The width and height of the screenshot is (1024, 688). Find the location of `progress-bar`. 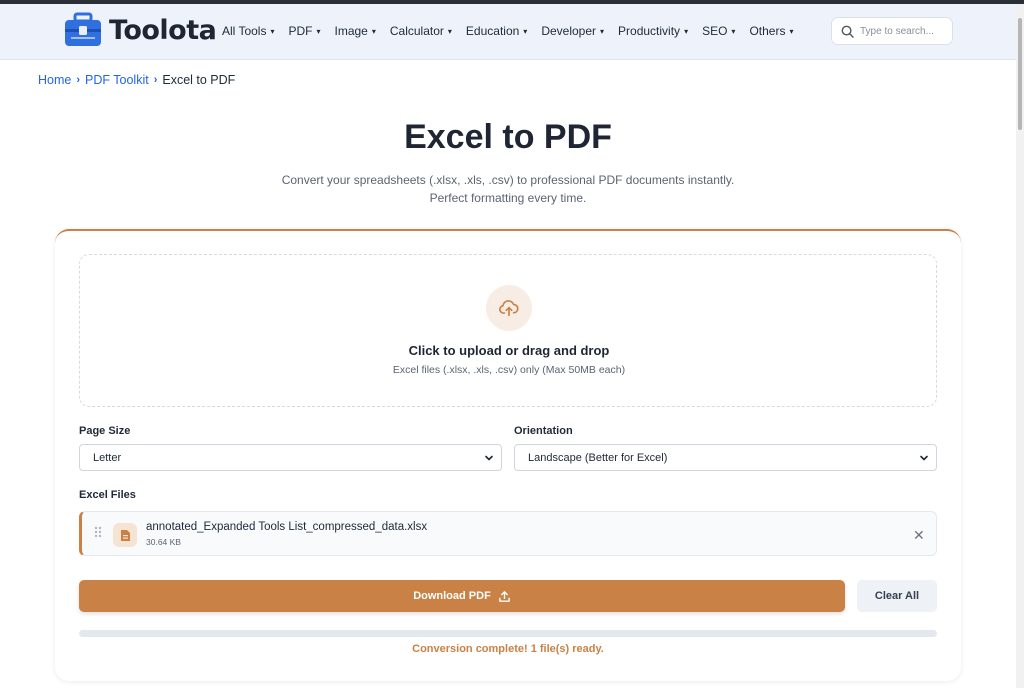

progress-bar is located at coordinates (508, 633).